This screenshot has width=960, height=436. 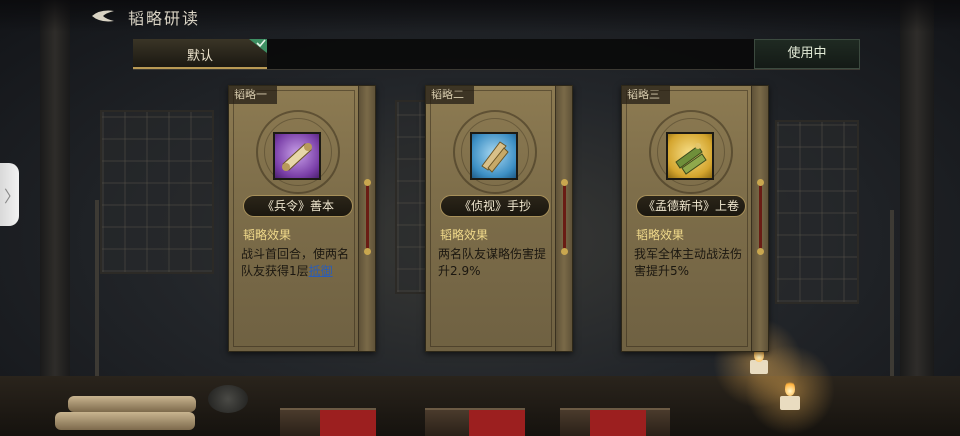 I want to click on back-arrow-icon, so click(x=105, y=16).